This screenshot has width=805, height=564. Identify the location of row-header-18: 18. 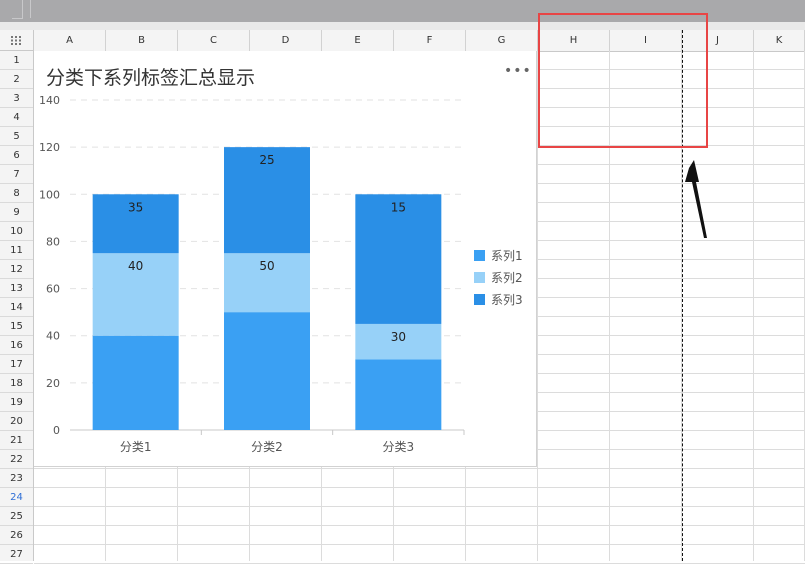
(16, 383).